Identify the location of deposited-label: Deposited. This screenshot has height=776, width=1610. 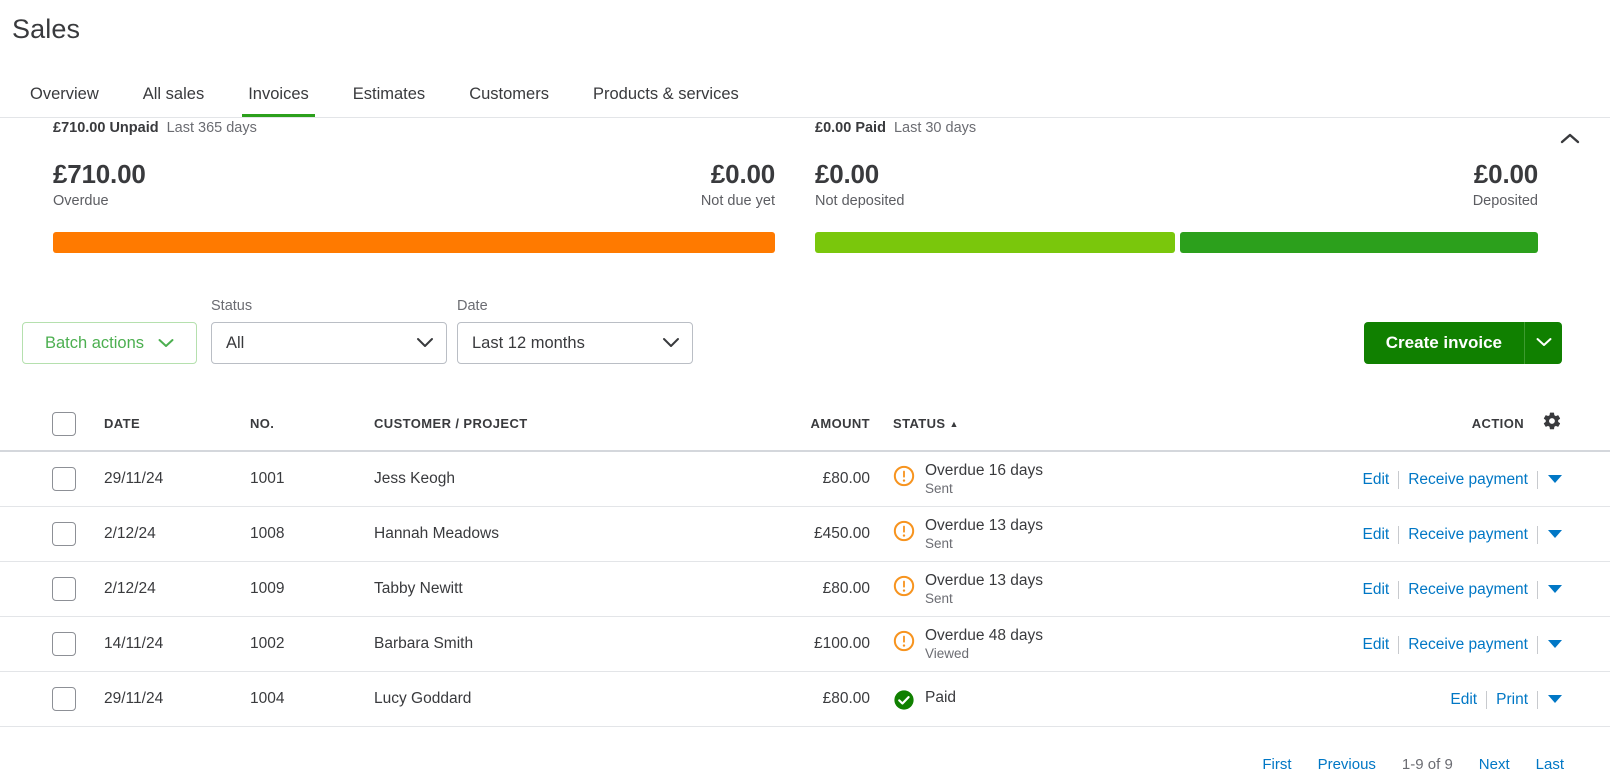
(1505, 201).